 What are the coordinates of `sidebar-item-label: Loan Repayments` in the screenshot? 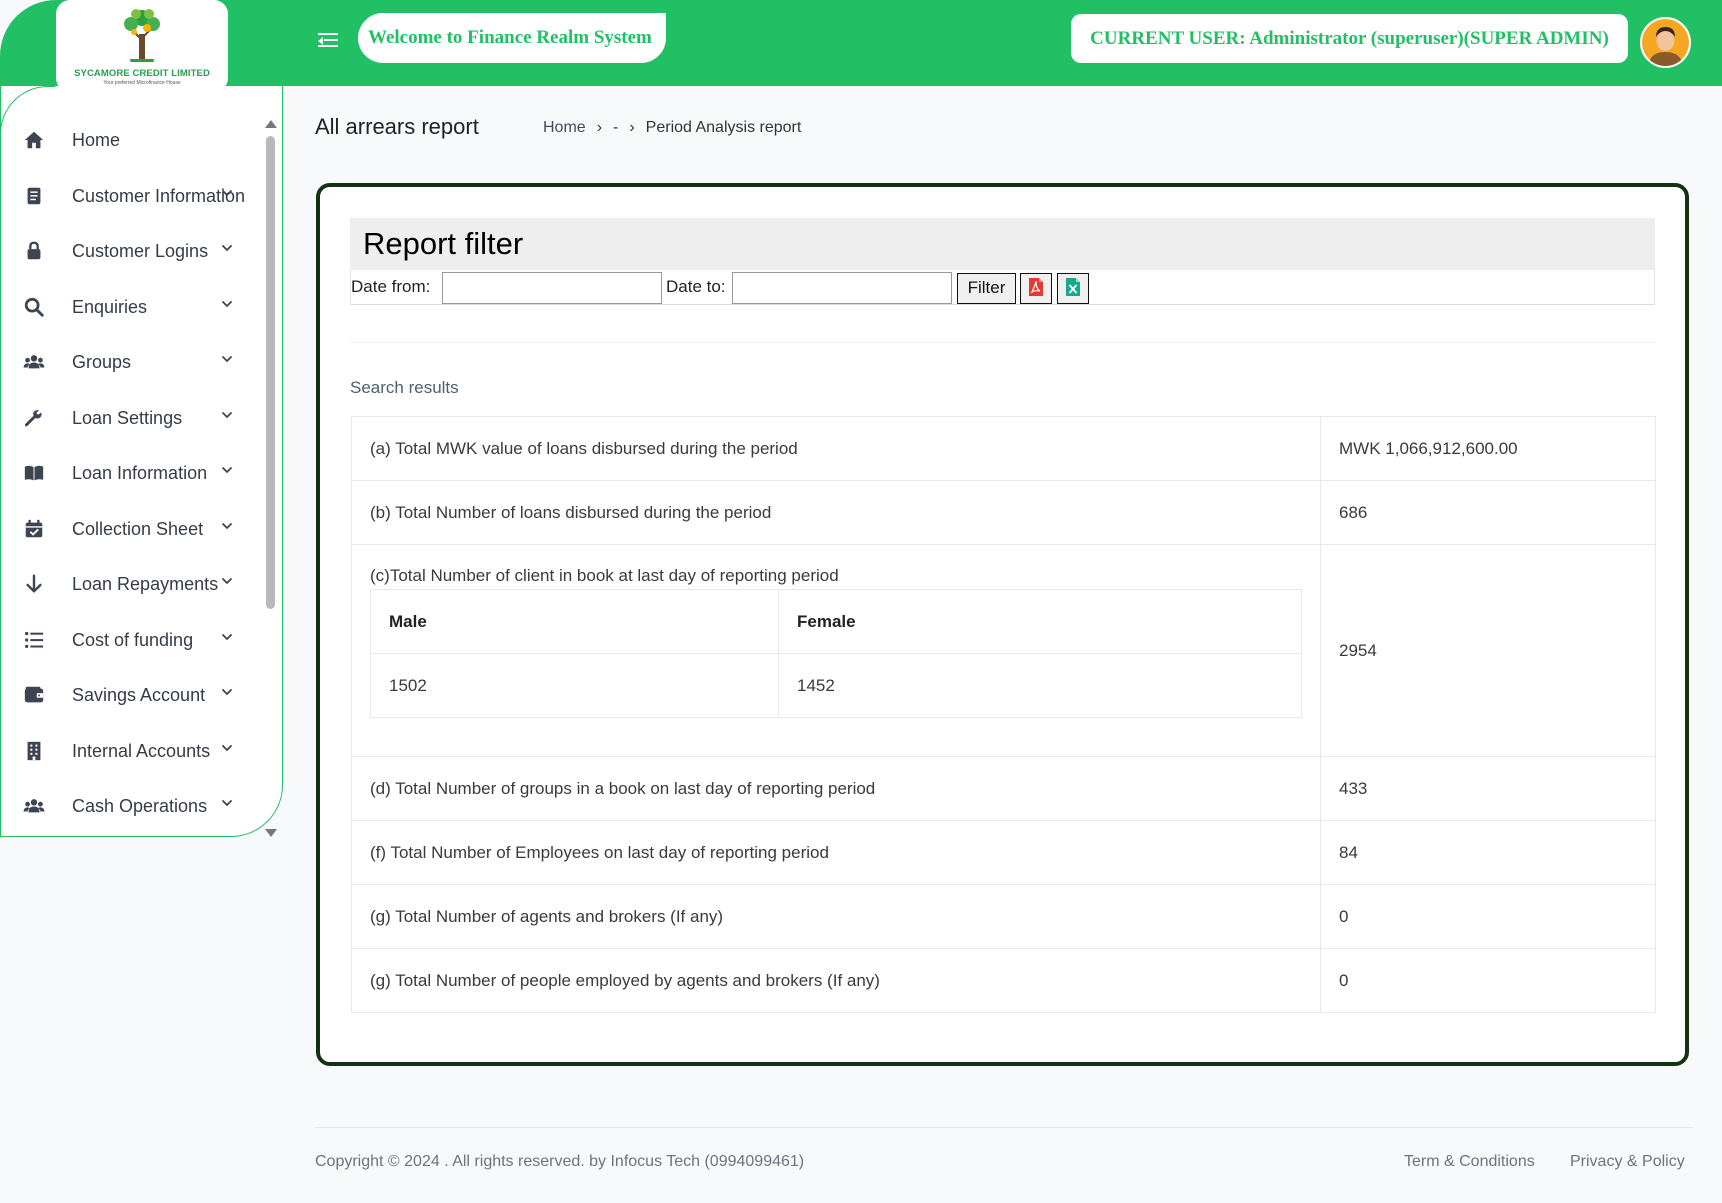 It's located at (145, 584).